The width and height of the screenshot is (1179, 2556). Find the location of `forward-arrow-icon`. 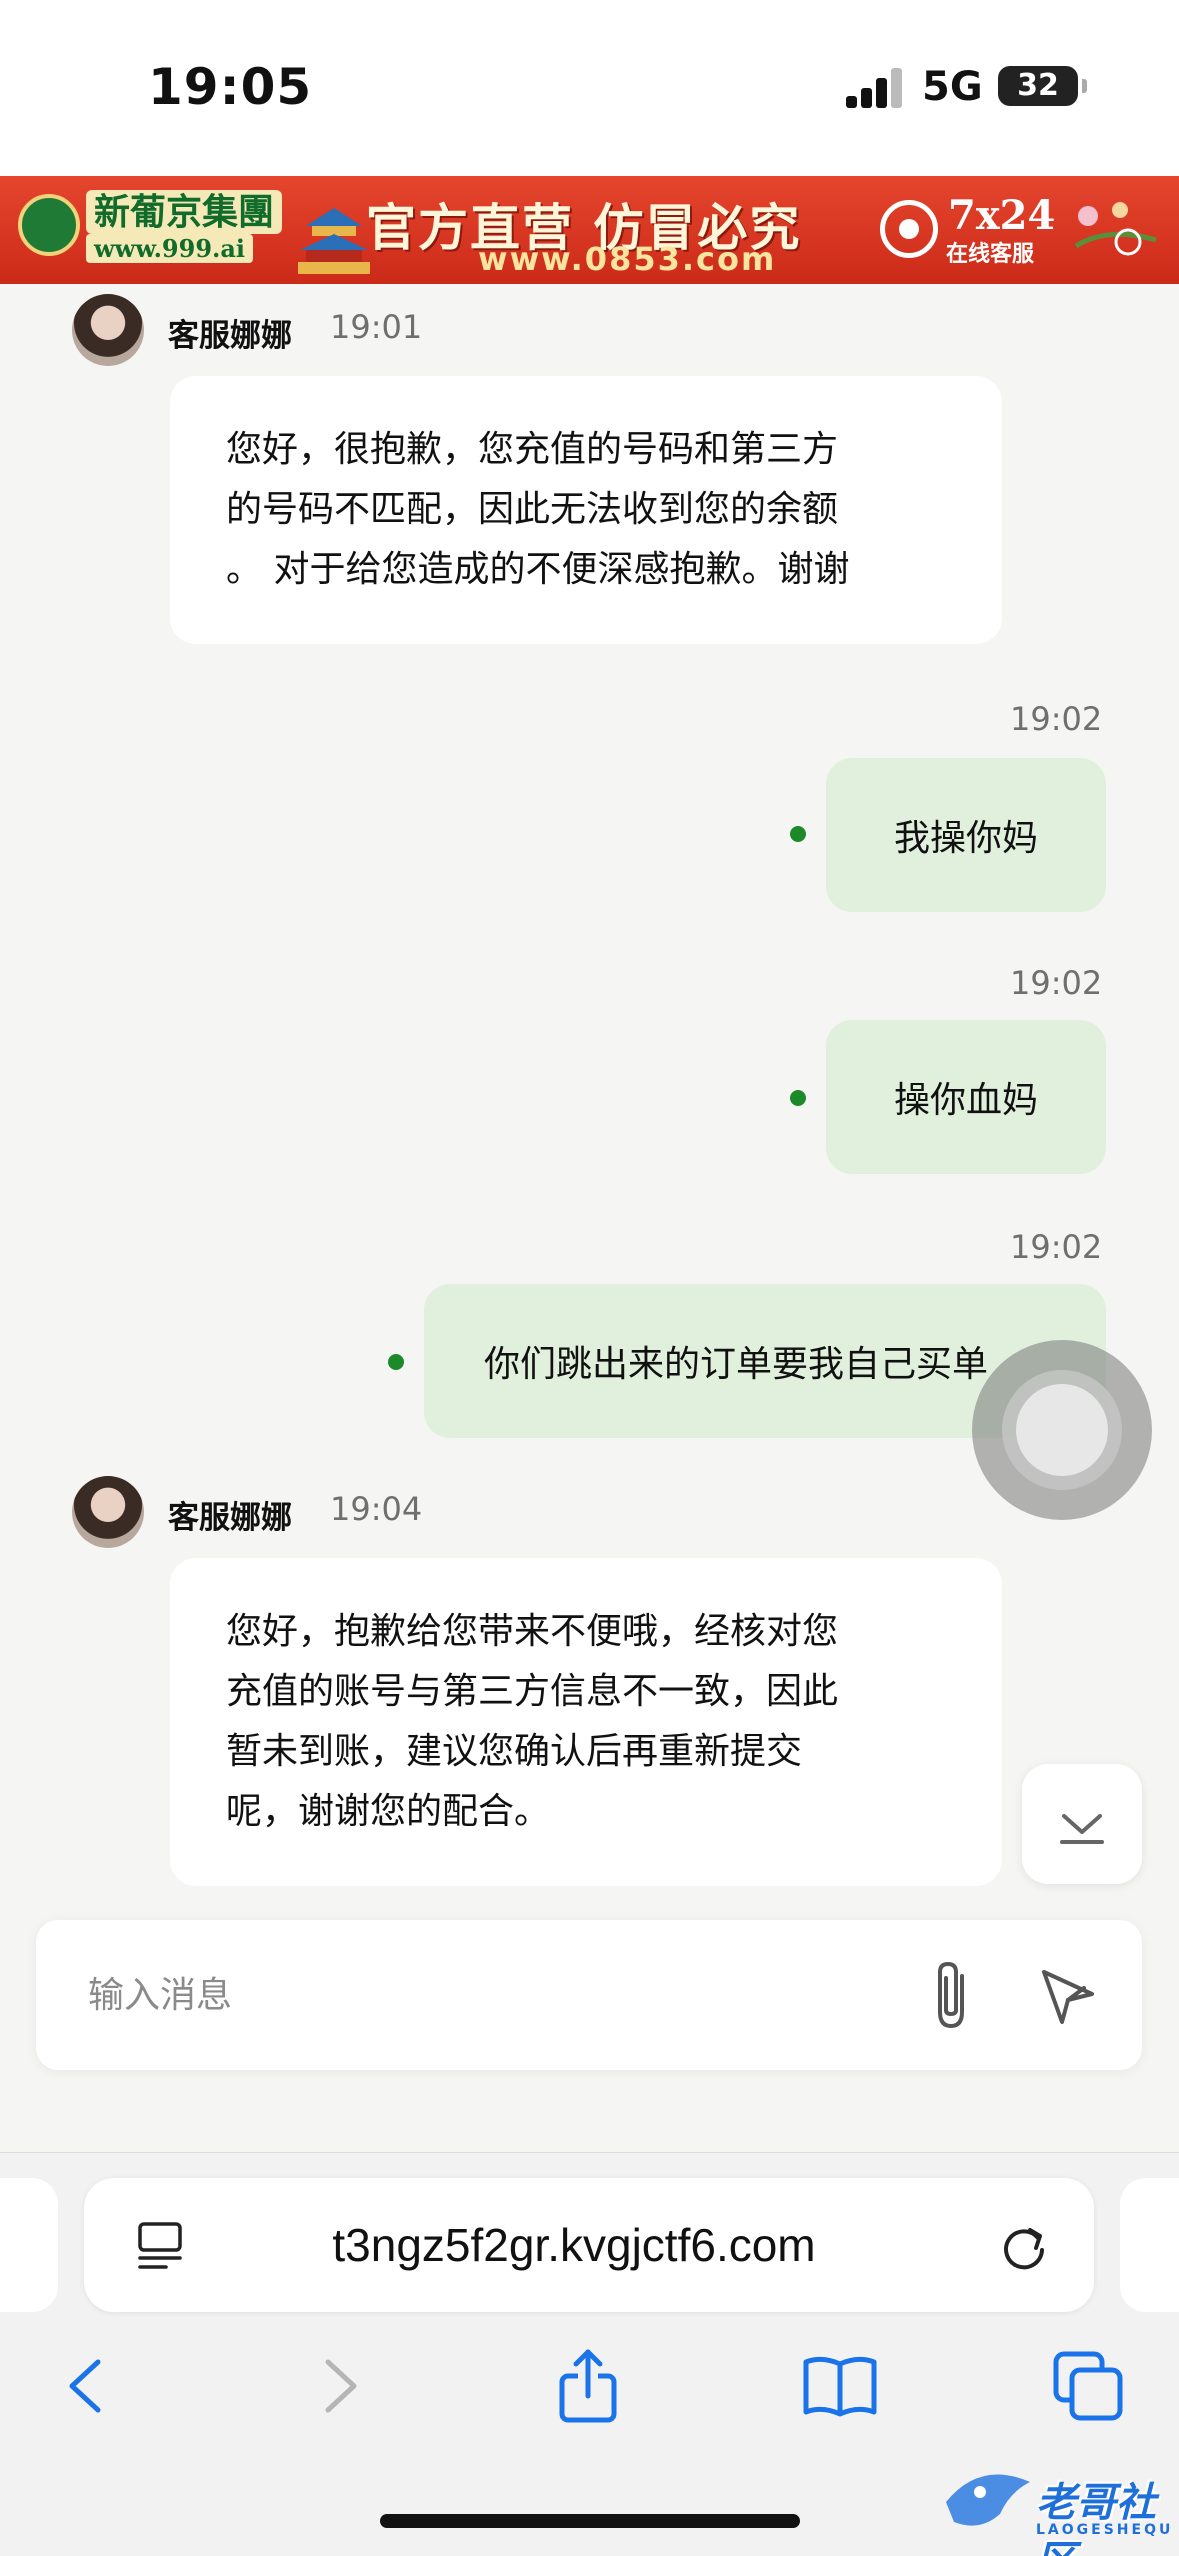

forward-arrow-icon is located at coordinates (340, 2386).